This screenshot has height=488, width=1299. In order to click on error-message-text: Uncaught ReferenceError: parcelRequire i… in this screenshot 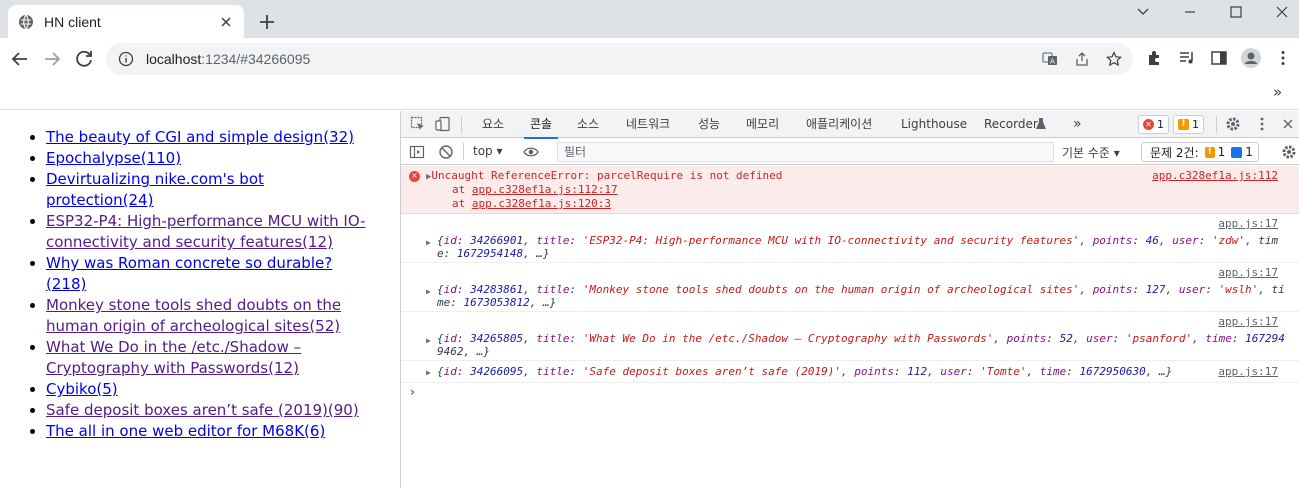, I will do `click(607, 175)`.